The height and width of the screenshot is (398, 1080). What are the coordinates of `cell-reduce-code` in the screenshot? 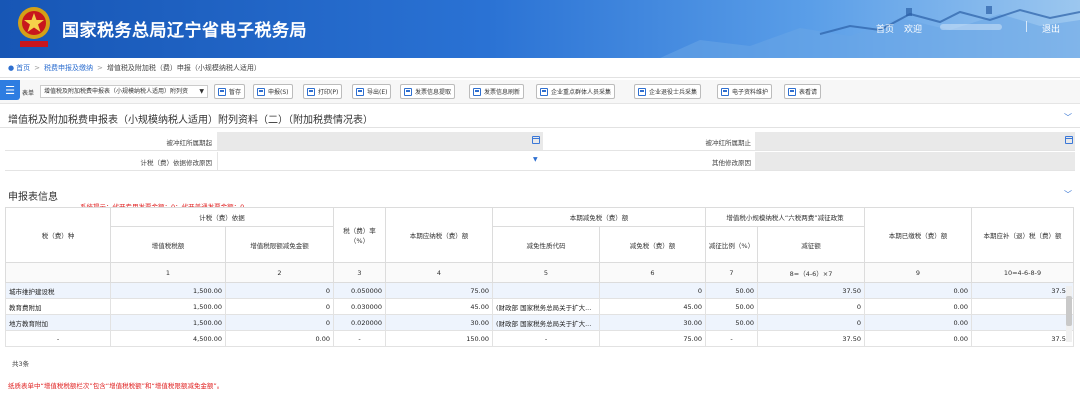 It's located at (546, 290).